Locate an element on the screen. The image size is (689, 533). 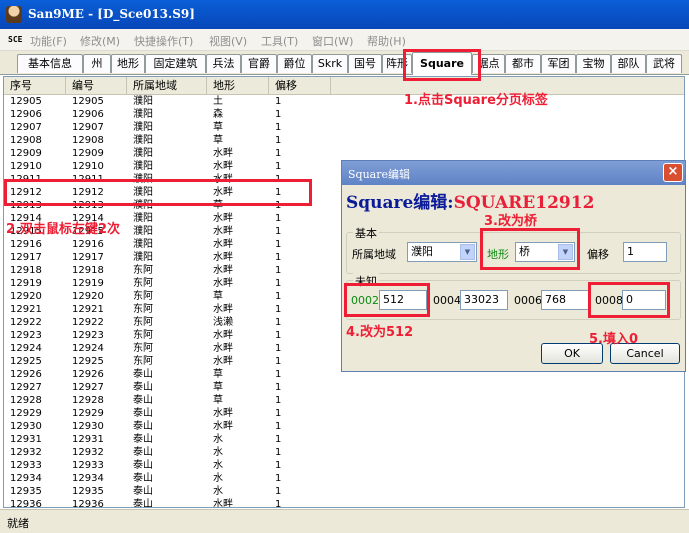
tab-general: 武将 is located at coordinates (664, 63).